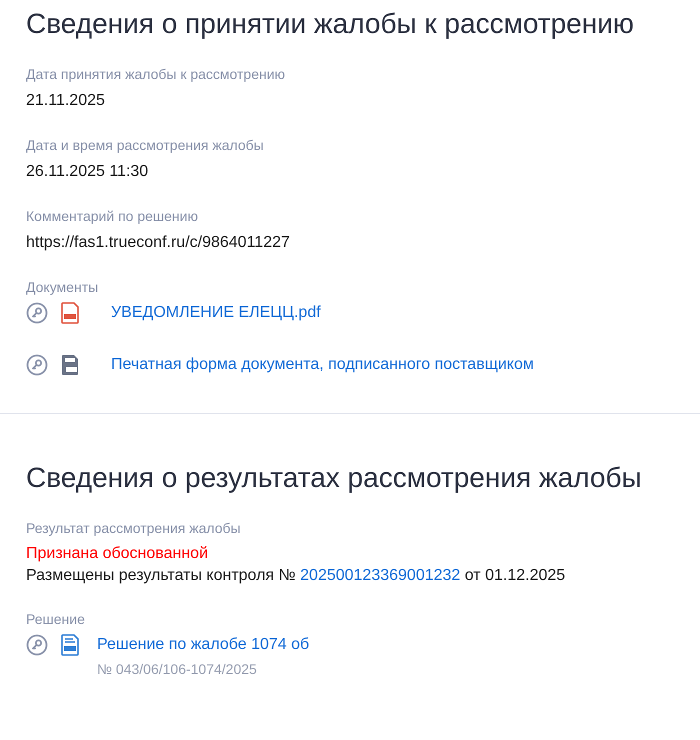 This screenshot has width=700, height=740. I want to click on field-label: Решение, so click(56, 619).